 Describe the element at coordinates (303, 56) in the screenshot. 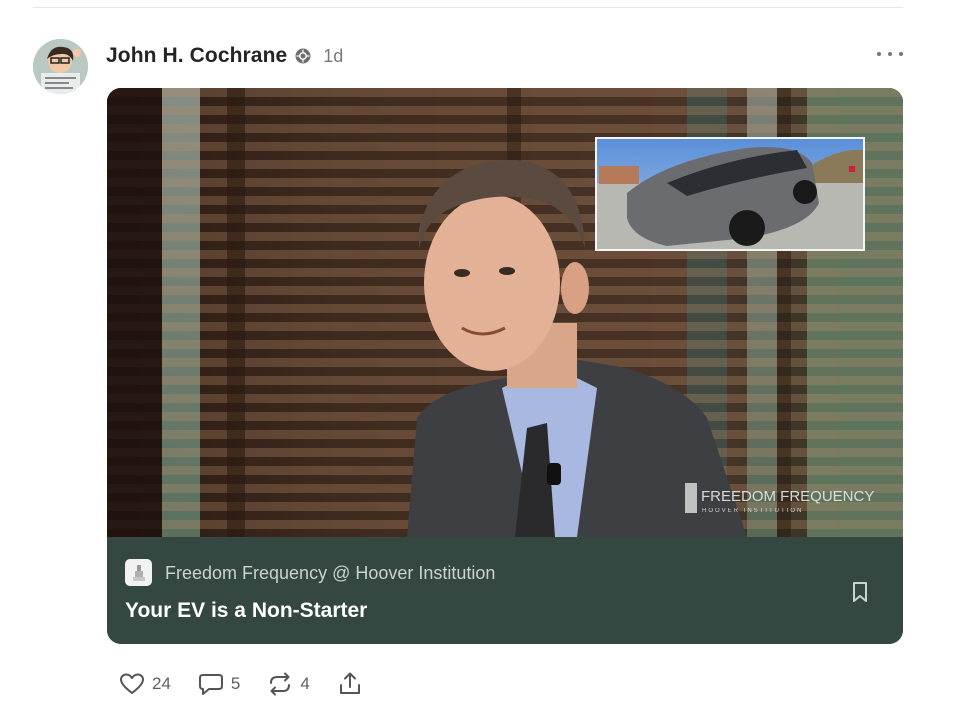

I see `verified-badge-icon` at that location.